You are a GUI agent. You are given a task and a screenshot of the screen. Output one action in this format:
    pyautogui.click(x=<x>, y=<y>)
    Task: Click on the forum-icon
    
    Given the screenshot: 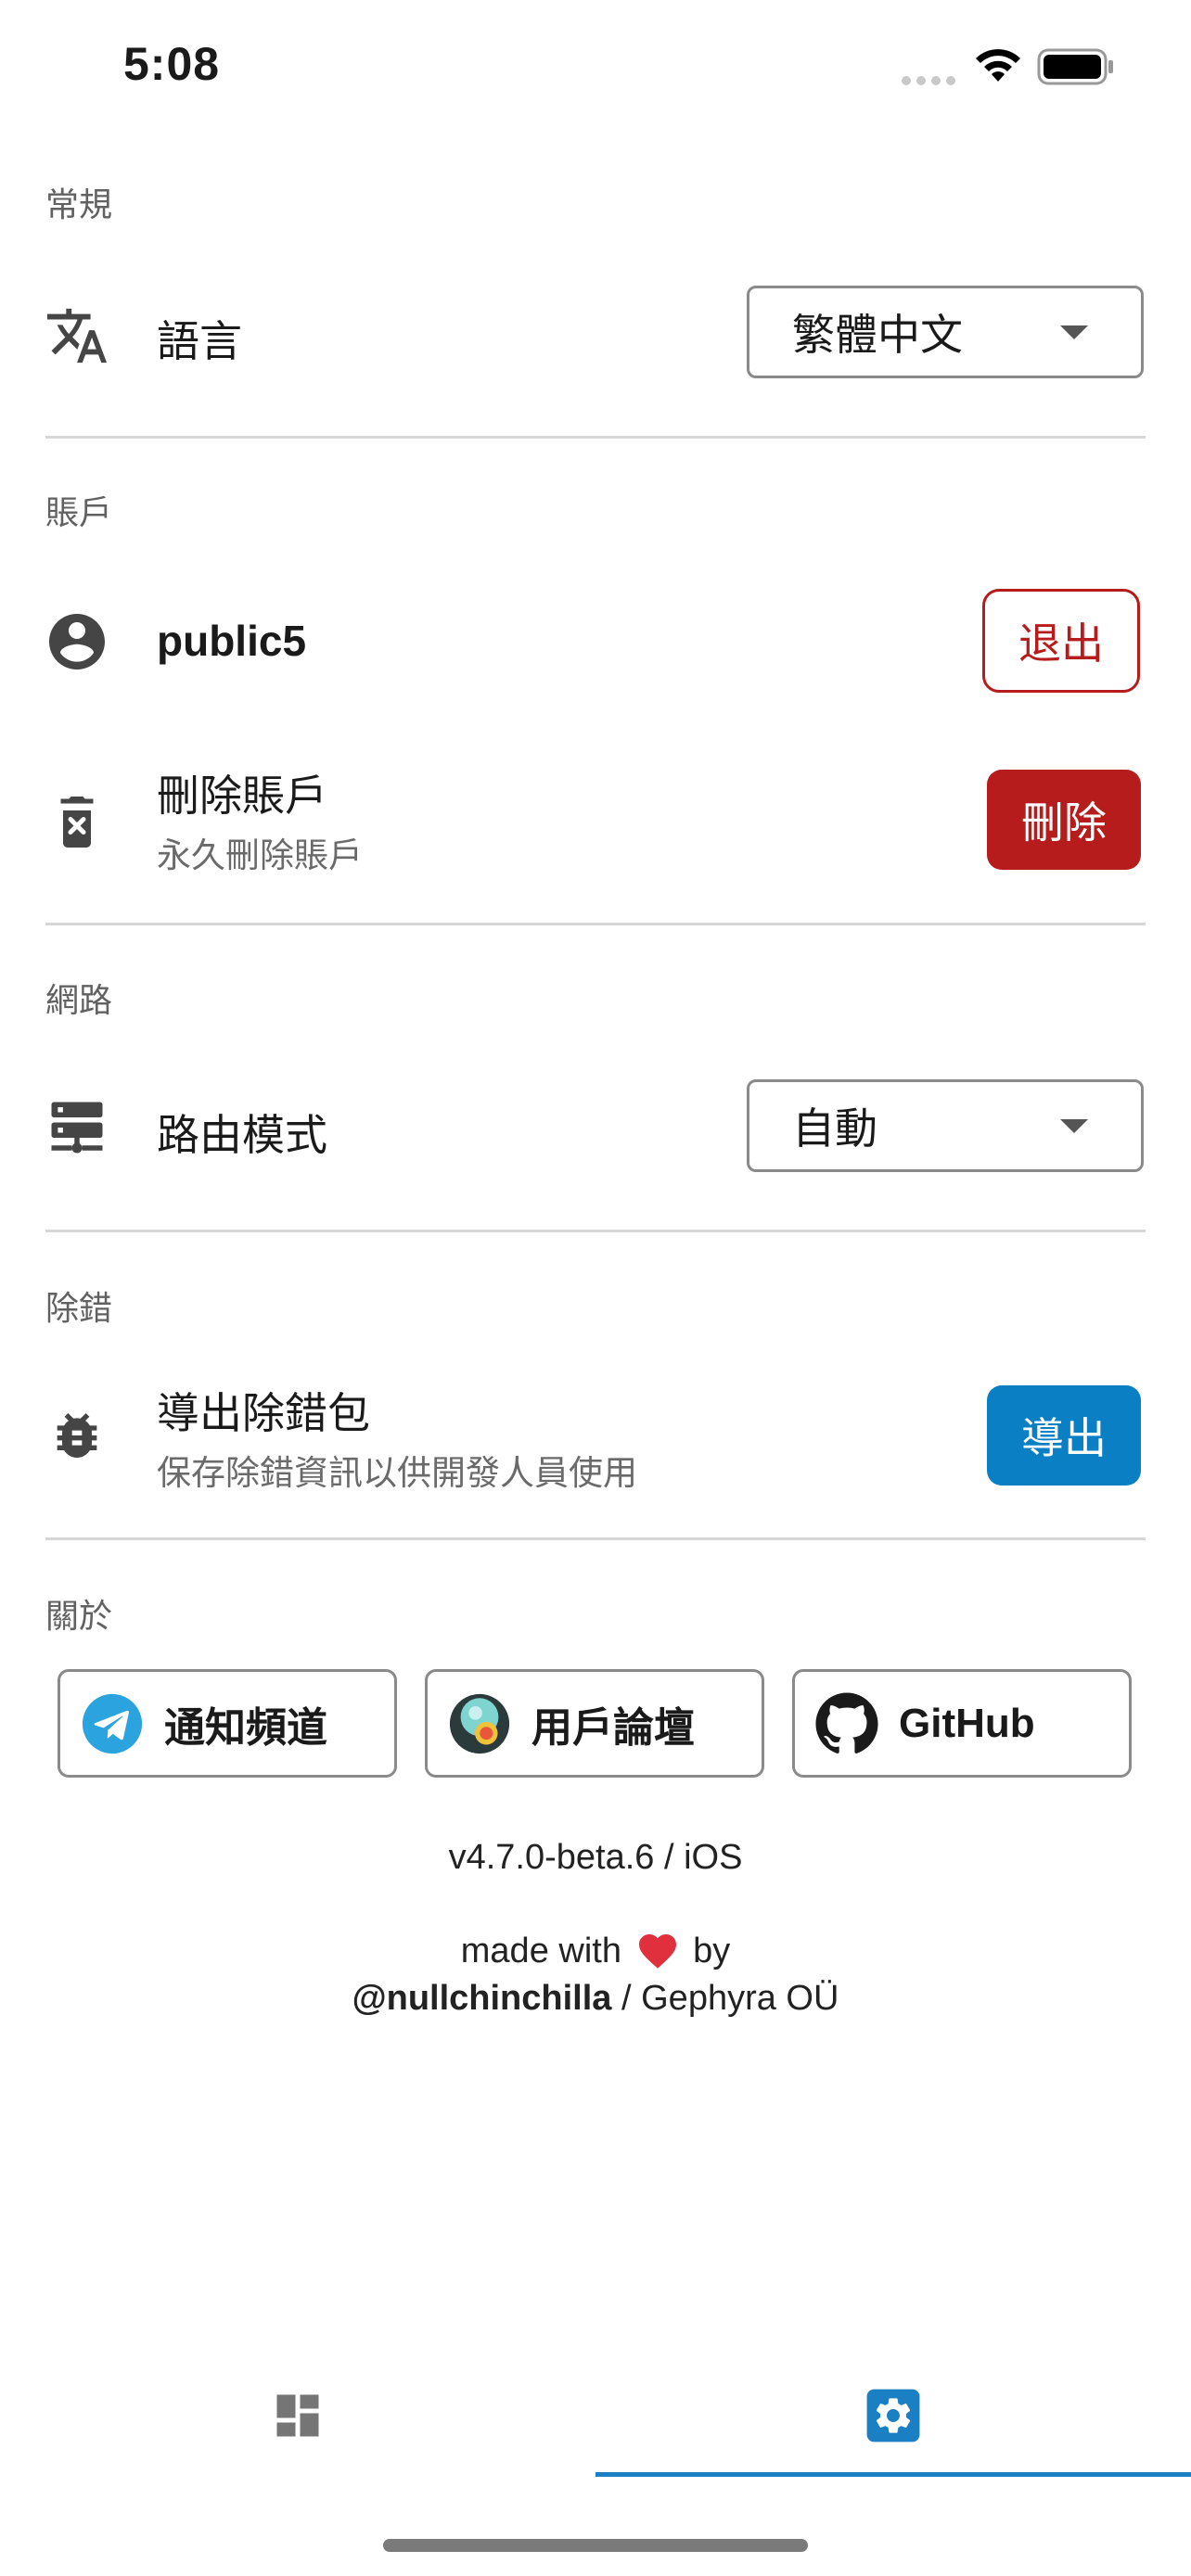 What is the action you would take?
    pyautogui.click(x=479, y=1724)
    